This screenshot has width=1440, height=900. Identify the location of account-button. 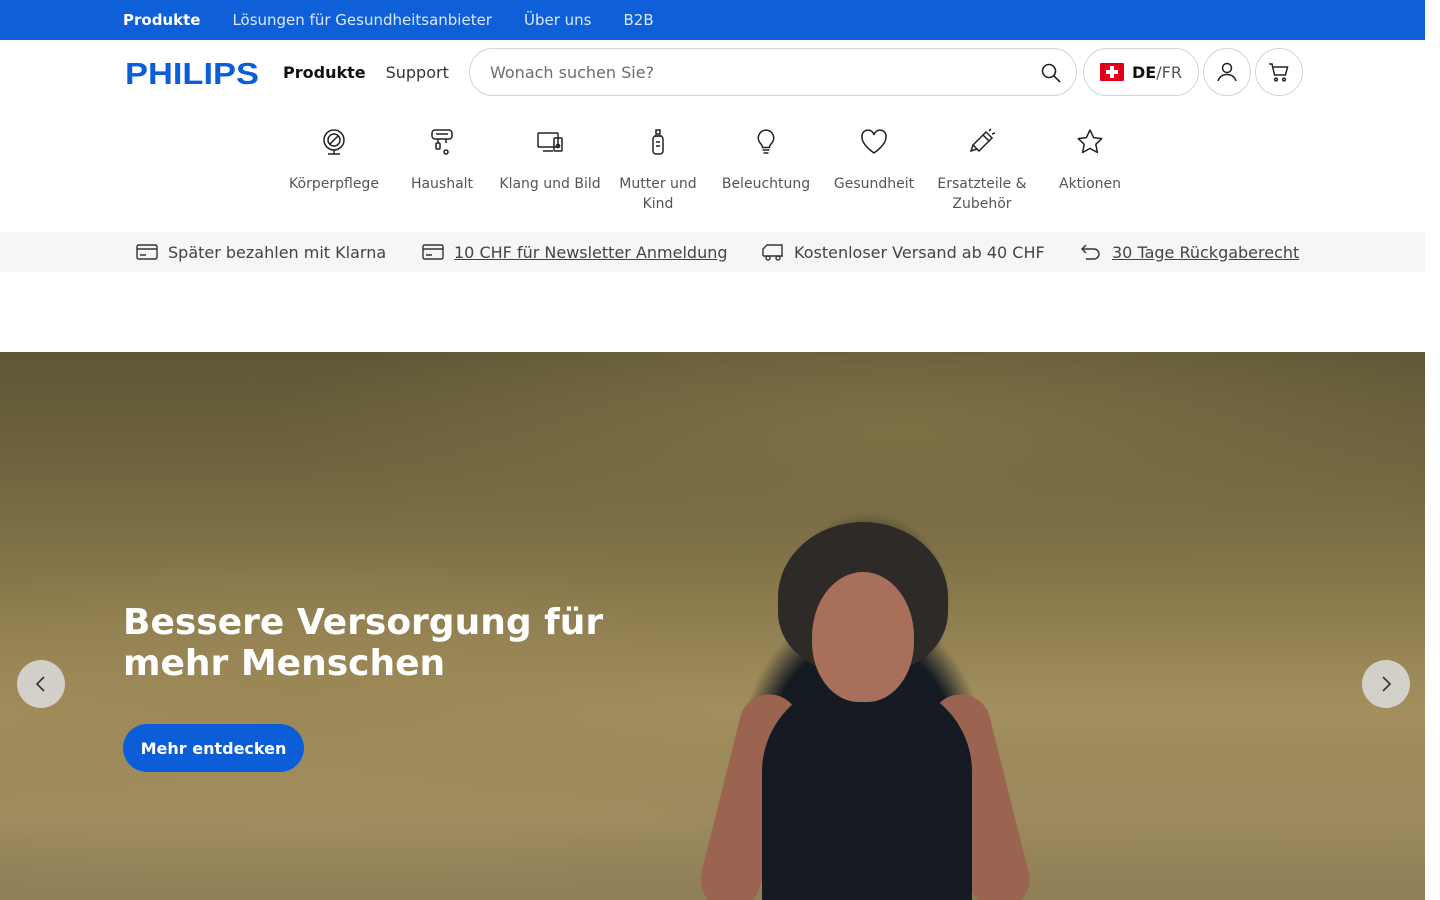
(1227, 72).